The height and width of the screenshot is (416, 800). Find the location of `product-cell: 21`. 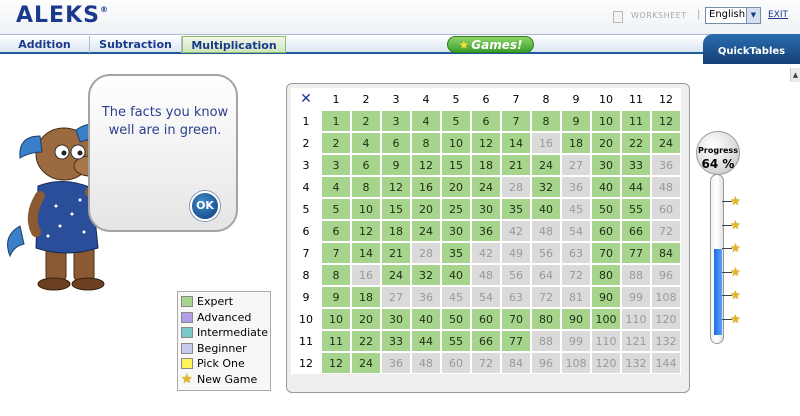

product-cell: 21 is located at coordinates (516, 165).